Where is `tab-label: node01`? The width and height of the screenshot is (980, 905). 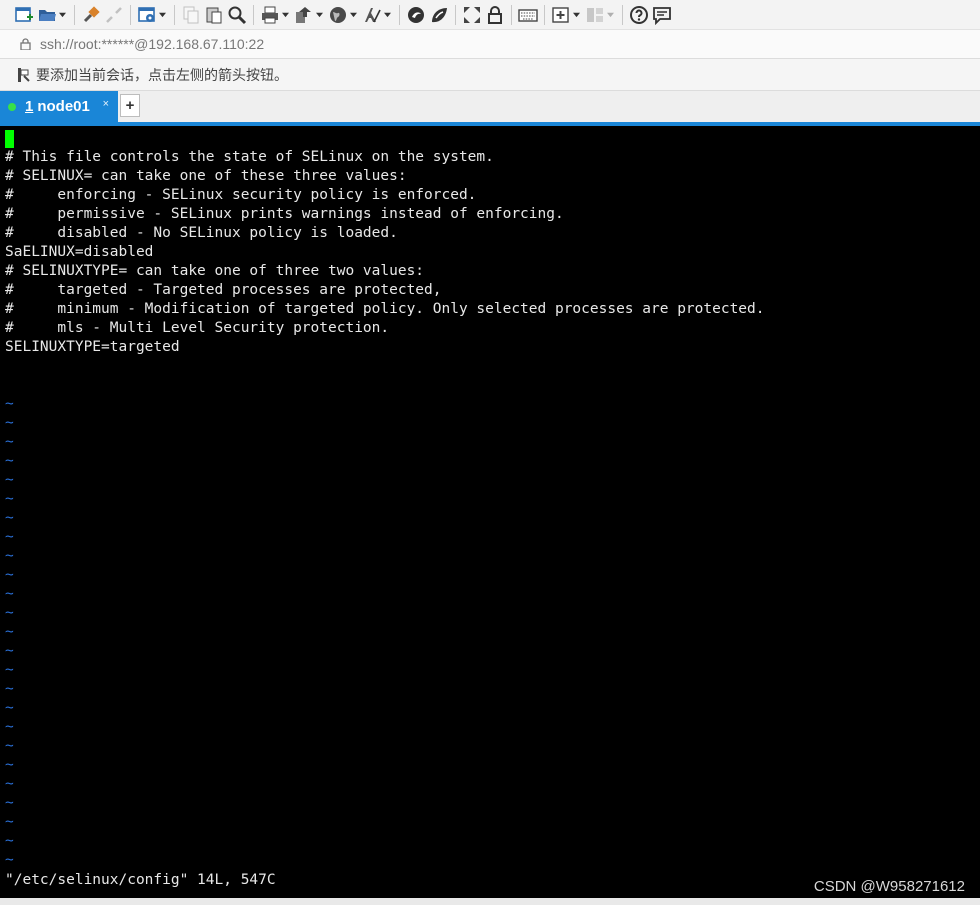 tab-label: node01 is located at coordinates (63, 106).